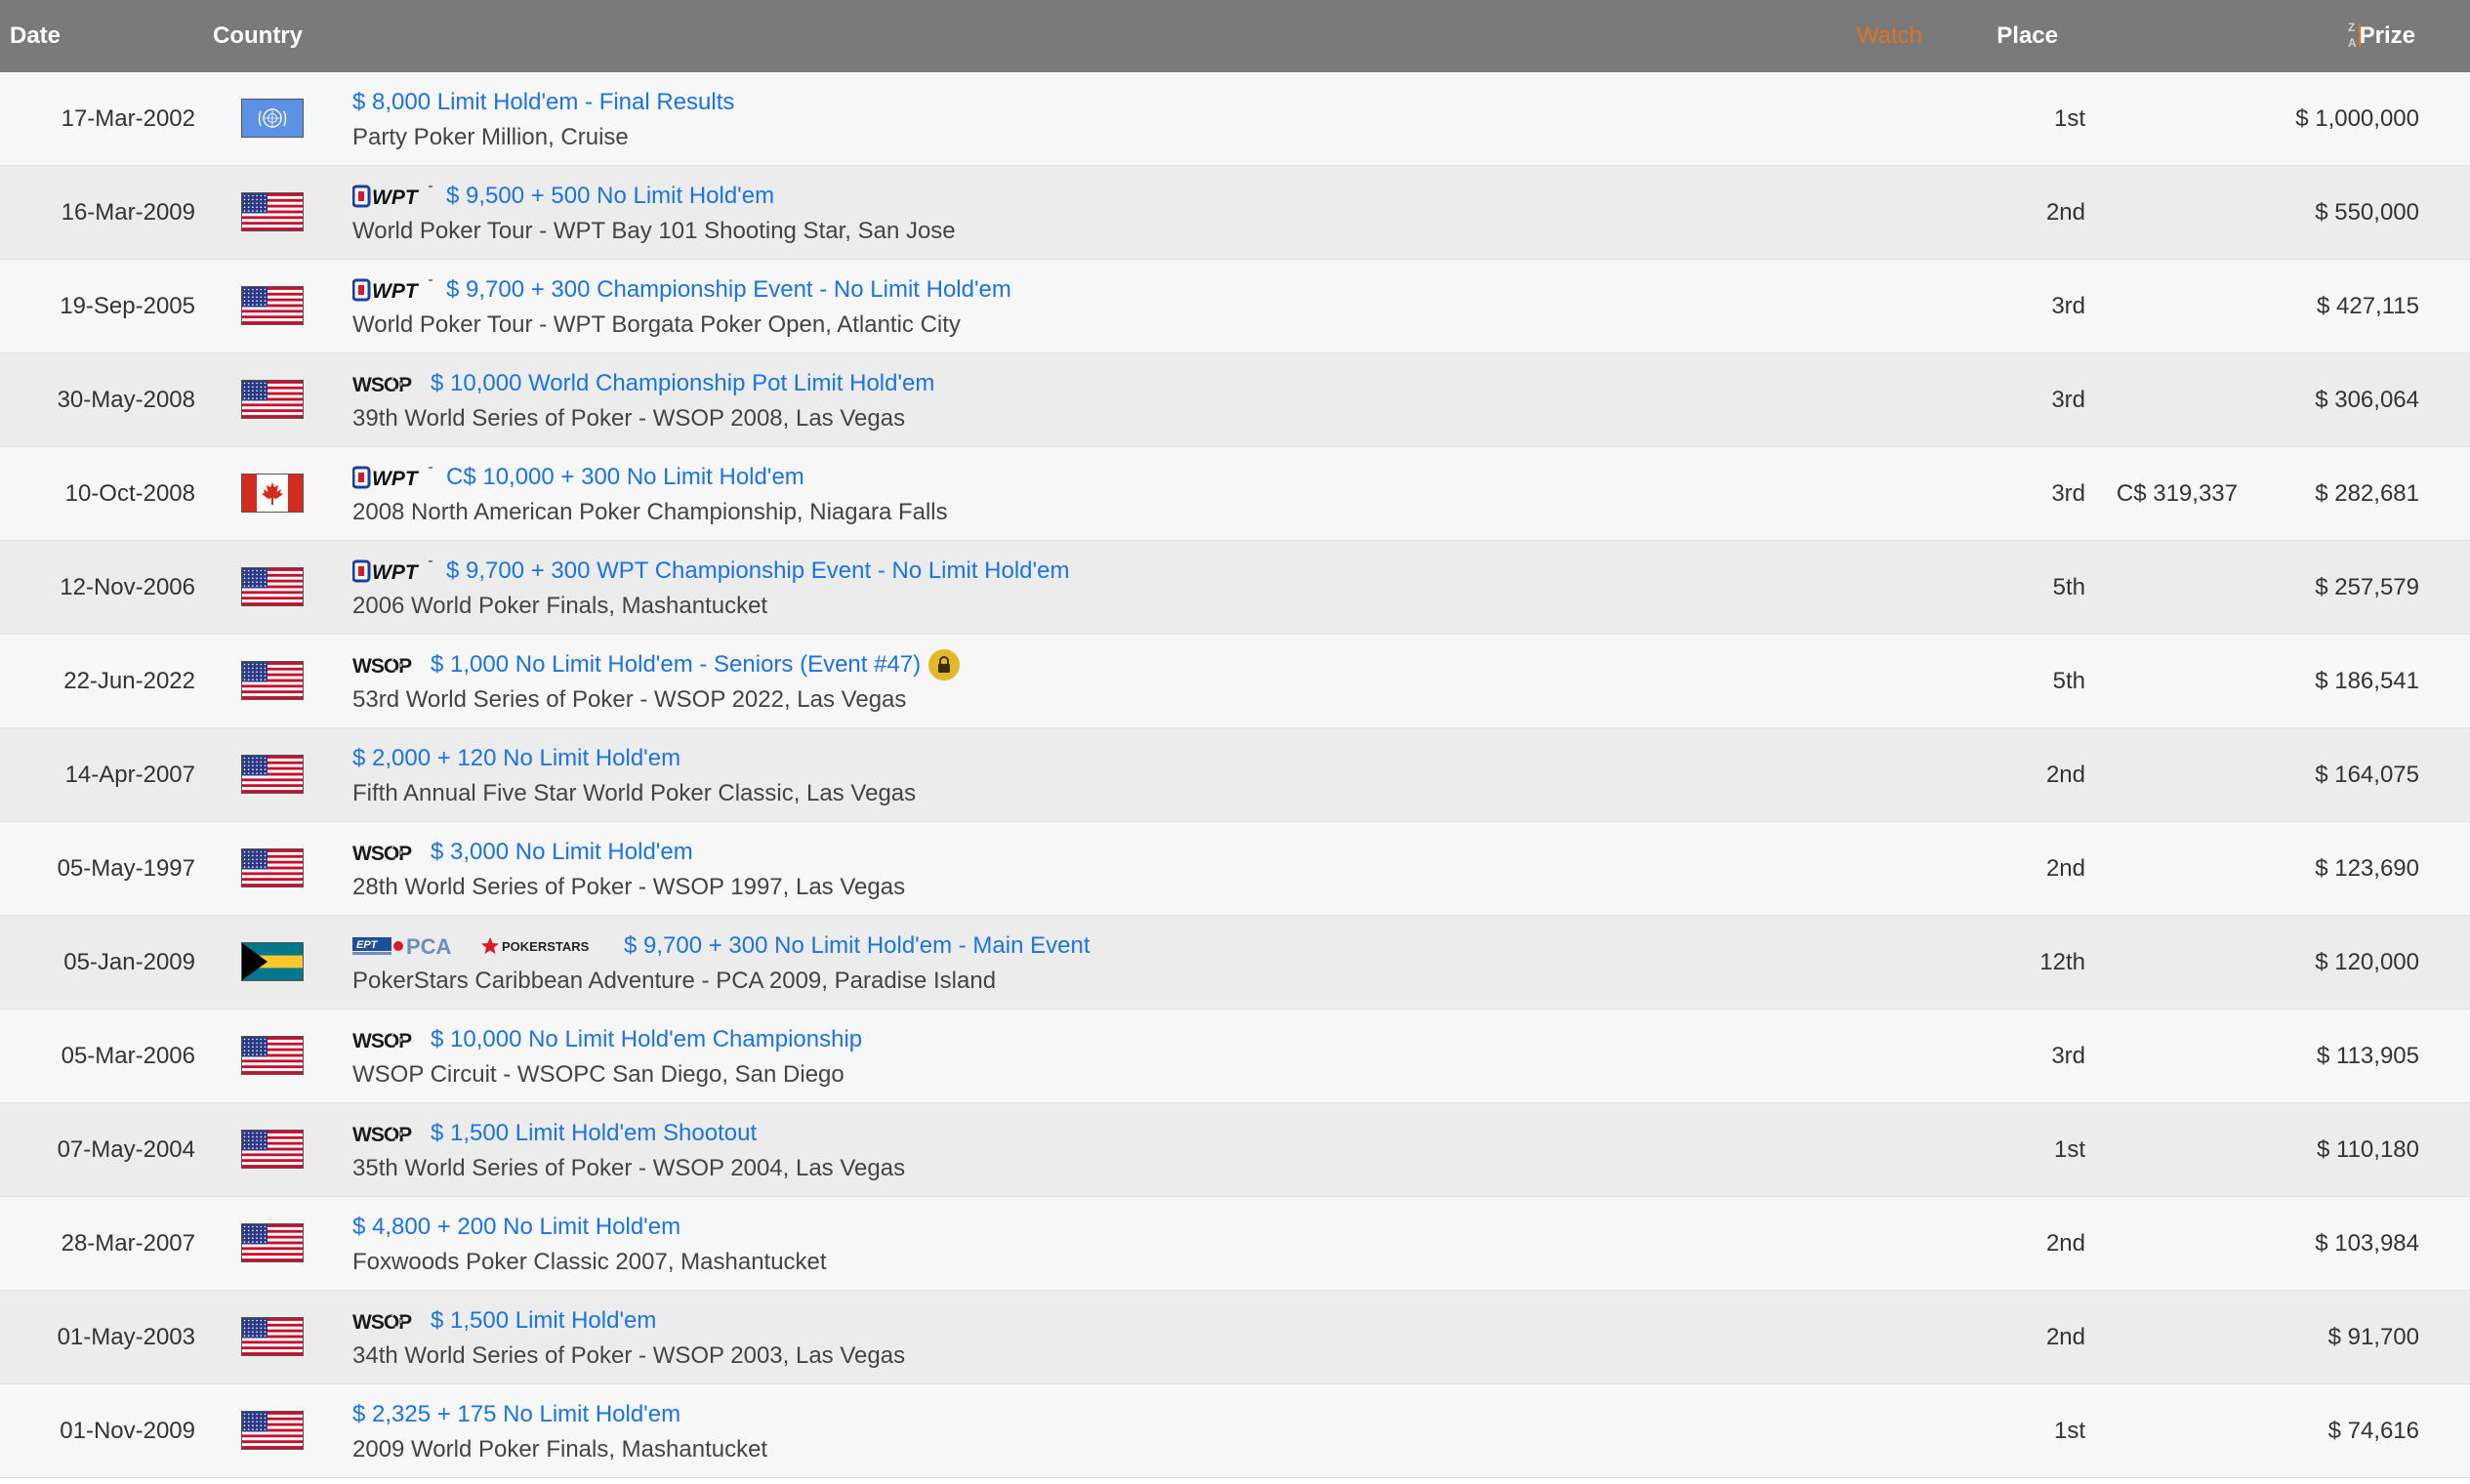 This screenshot has height=1484, width=2470. What do you see at coordinates (2368, 1150) in the screenshot?
I see `prize-cell: $ 110,180` at bounding box center [2368, 1150].